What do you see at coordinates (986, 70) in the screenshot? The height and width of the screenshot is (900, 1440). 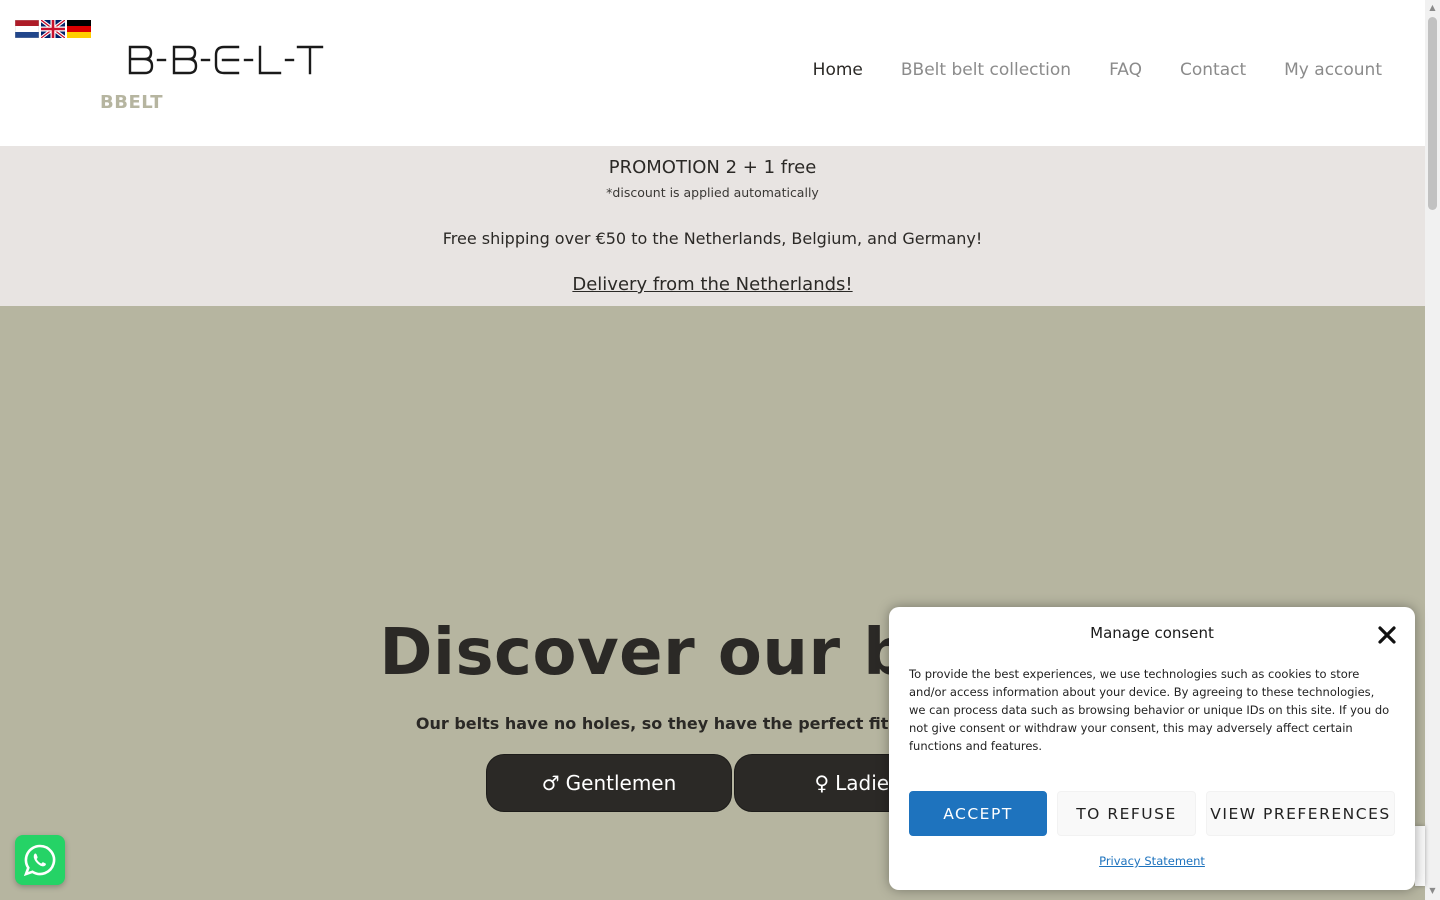 I see `nav-item-belt-collection: BBelt belt collection` at bounding box center [986, 70].